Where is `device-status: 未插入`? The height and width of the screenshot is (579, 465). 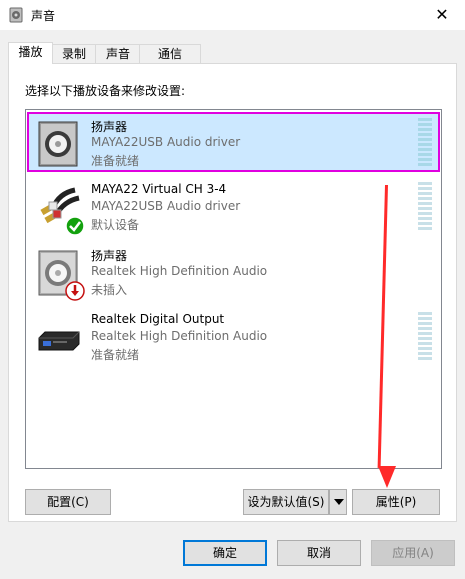 device-status: 未插入 is located at coordinates (109, 290).